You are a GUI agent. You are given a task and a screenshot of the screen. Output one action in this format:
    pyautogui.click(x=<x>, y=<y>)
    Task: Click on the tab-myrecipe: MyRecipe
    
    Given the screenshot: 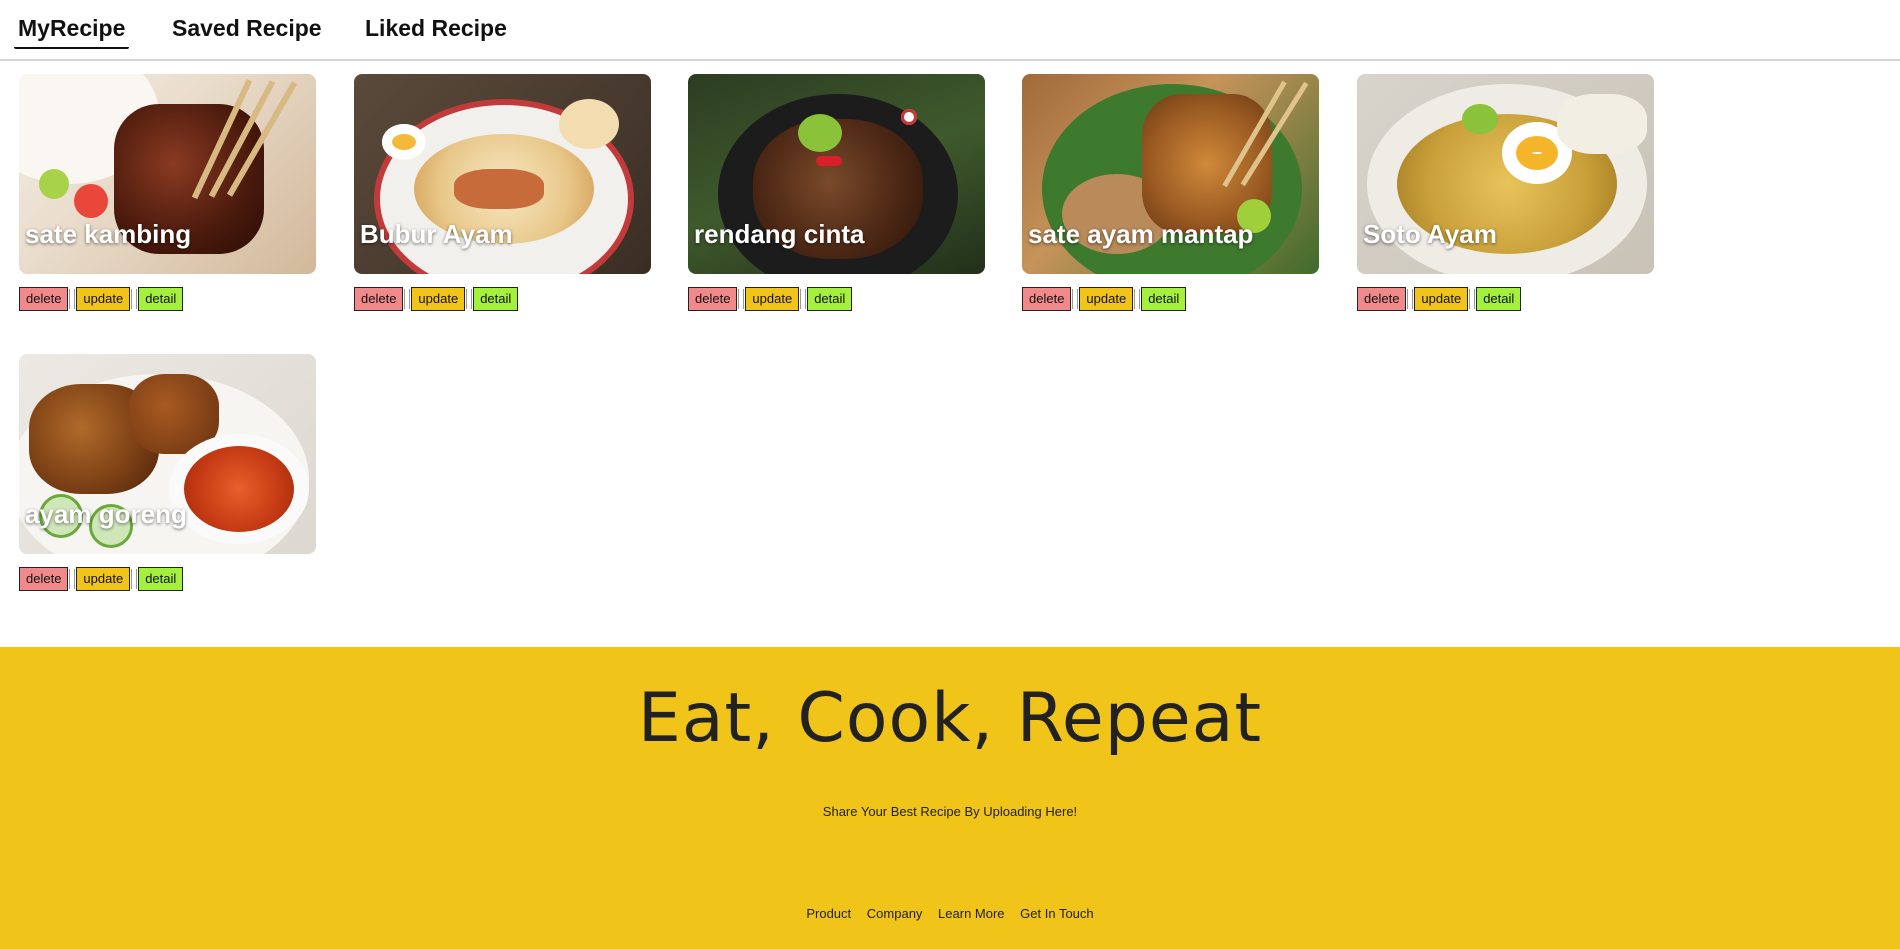 What is the action you would take?
    pyautogui.click(x=72, y=32)
    